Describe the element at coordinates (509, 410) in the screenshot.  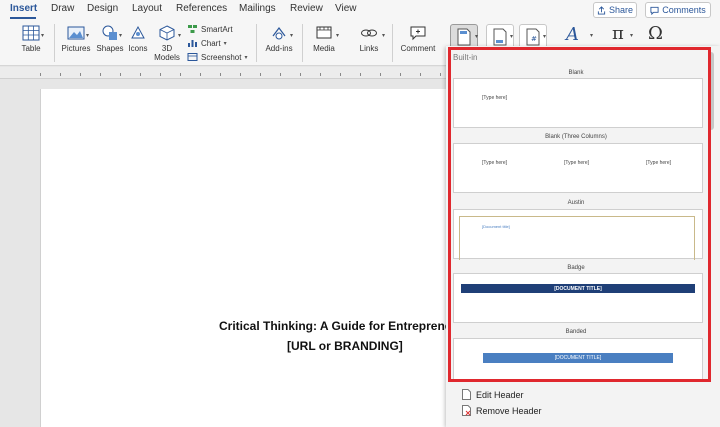
I see `remove-header-label: Remove Header` at that location.